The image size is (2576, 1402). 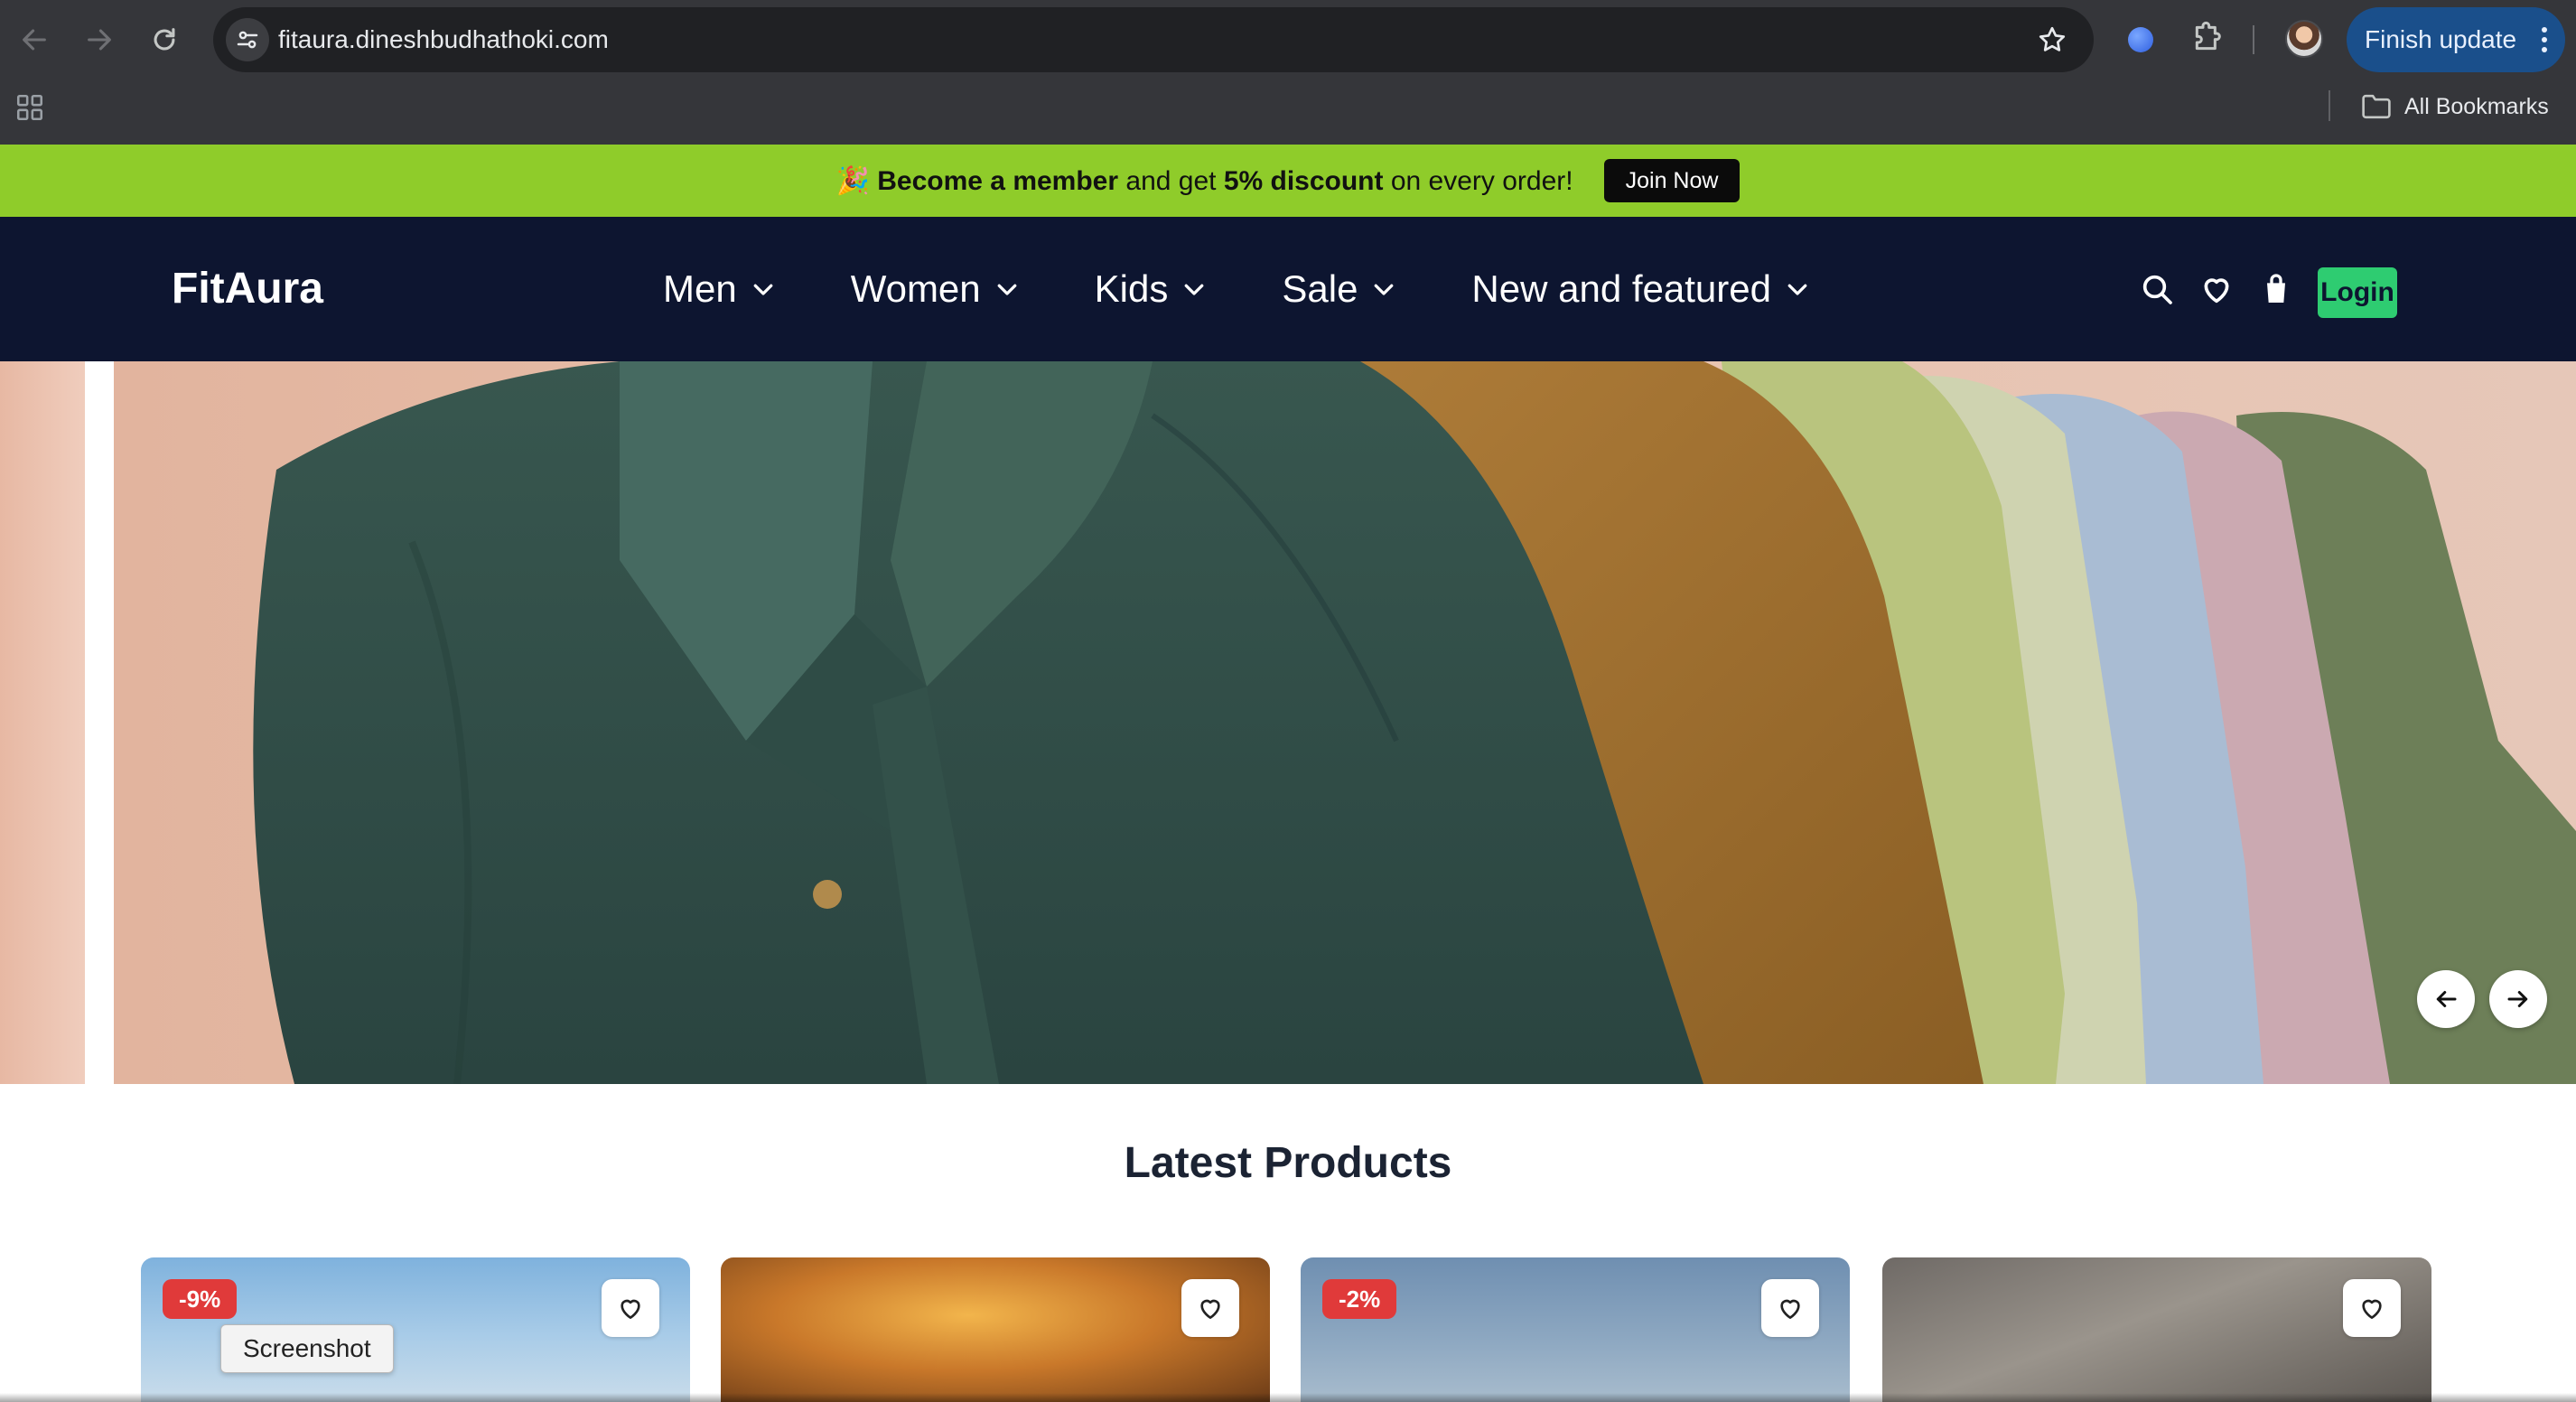 I want to click on folder-icon, so click(x=2376, y=106).